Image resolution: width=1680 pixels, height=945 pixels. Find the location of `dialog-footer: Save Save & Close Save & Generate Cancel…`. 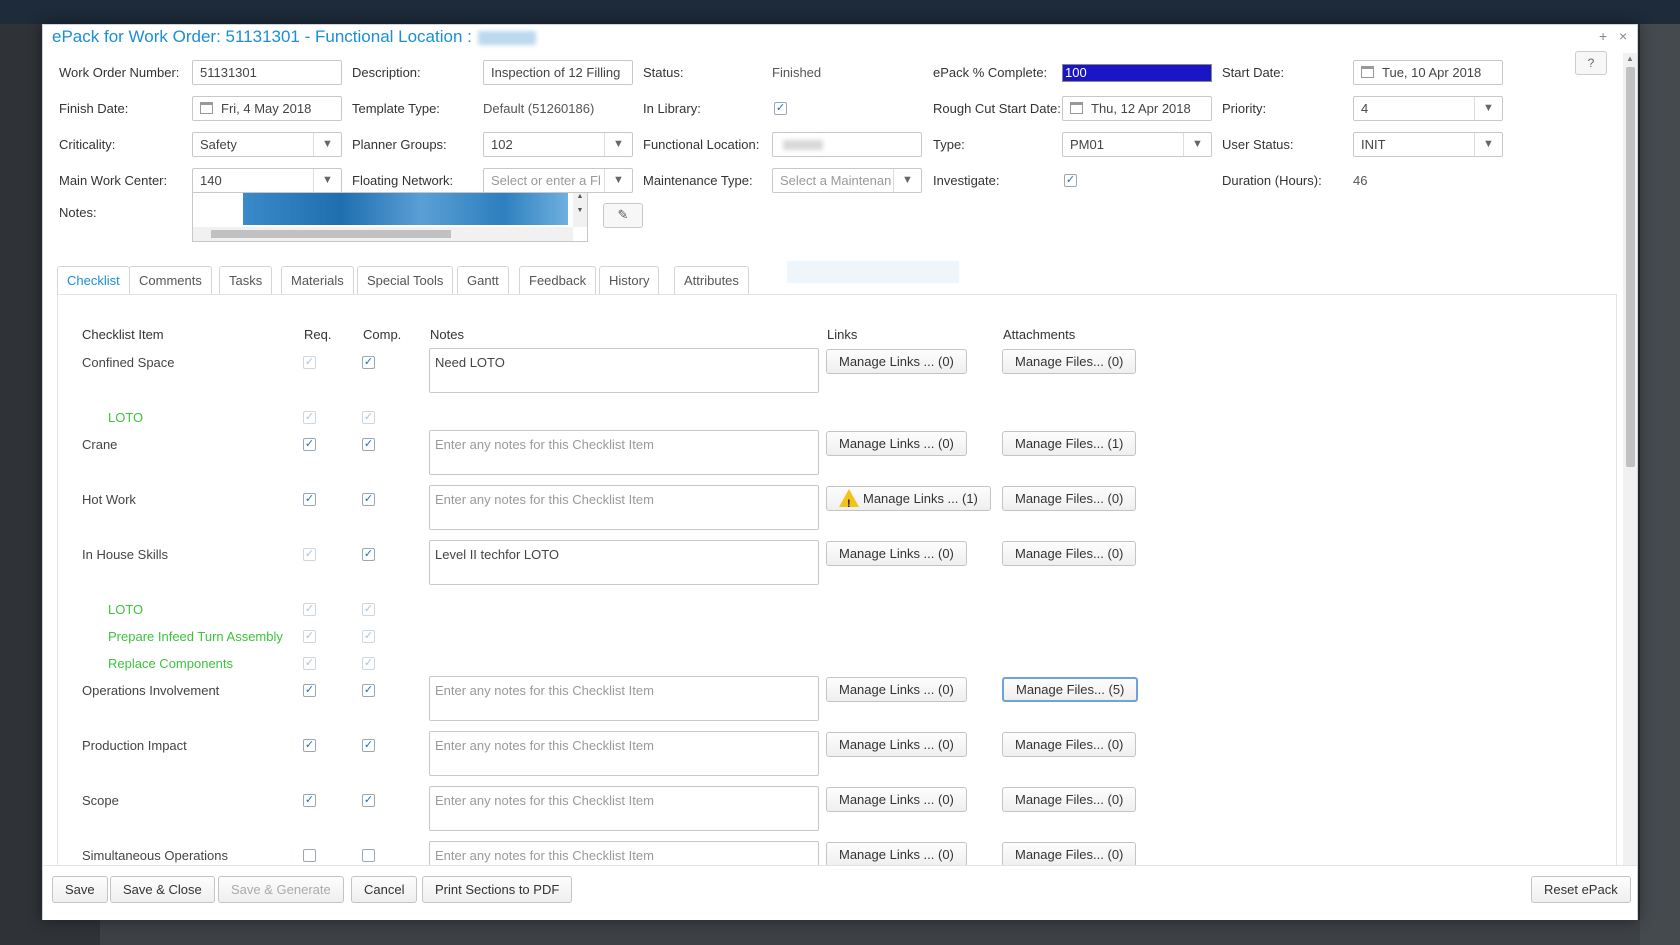

dialog-footer: Save Save & Close Save & Generate Cancel… is located at coordinates (840, 892).